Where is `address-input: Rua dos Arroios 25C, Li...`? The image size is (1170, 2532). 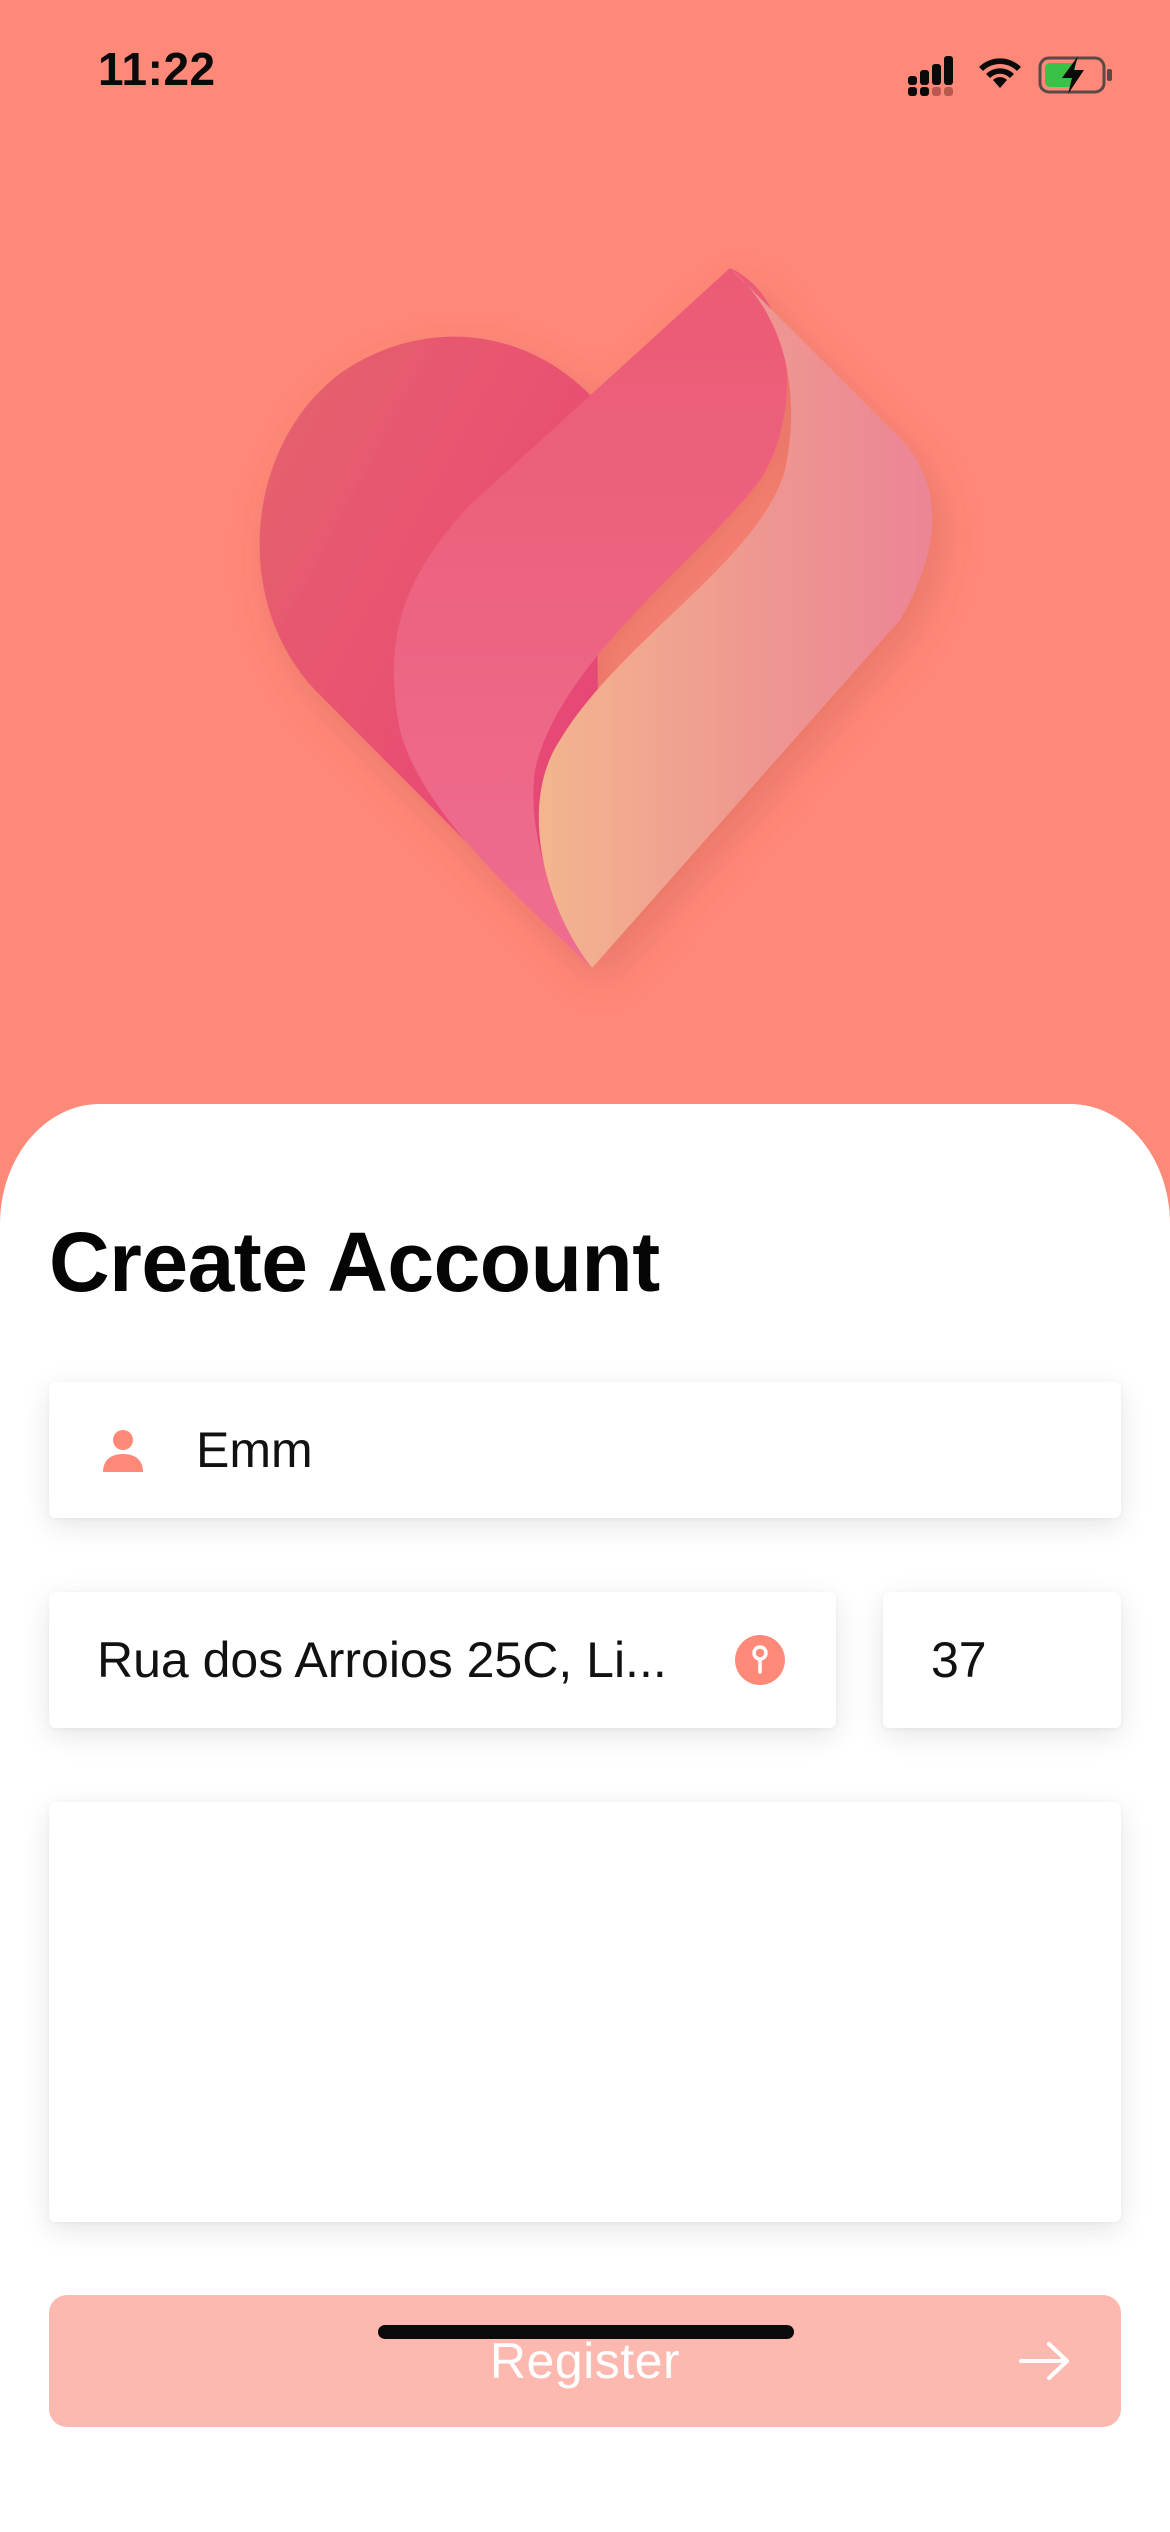
address-input: Rua dos Arroios 25C, Li... is located at coordinates (382, 1660).